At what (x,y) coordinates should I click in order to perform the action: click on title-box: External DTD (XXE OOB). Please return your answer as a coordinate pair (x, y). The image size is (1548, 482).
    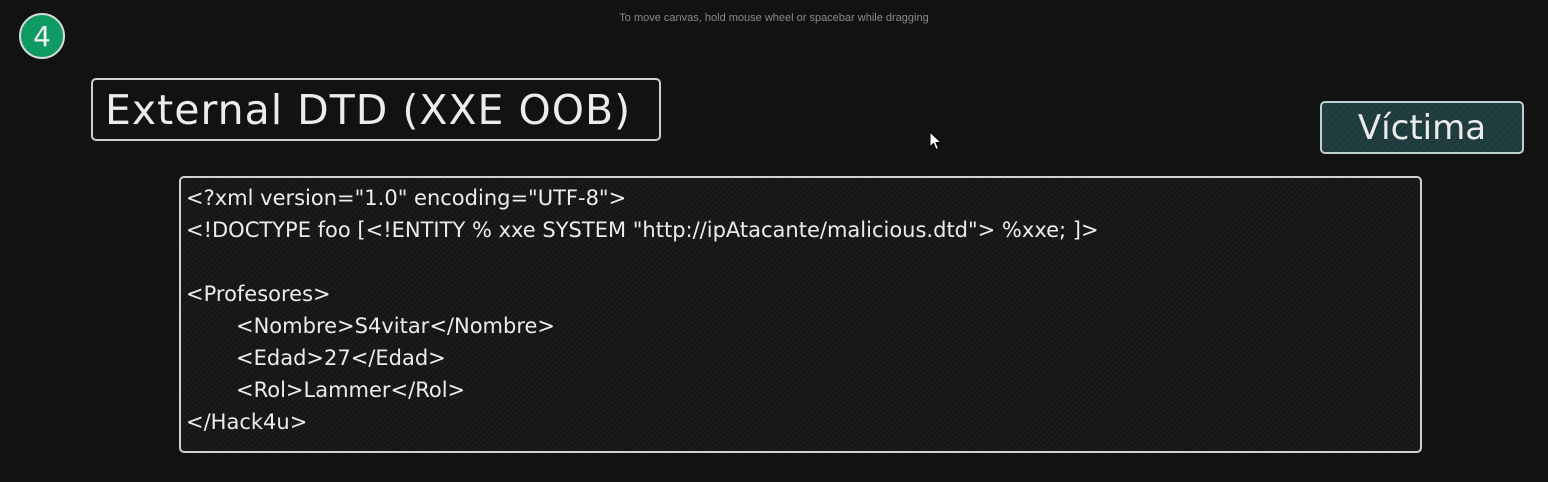
    Looking at the image, I should click on (376, 109).